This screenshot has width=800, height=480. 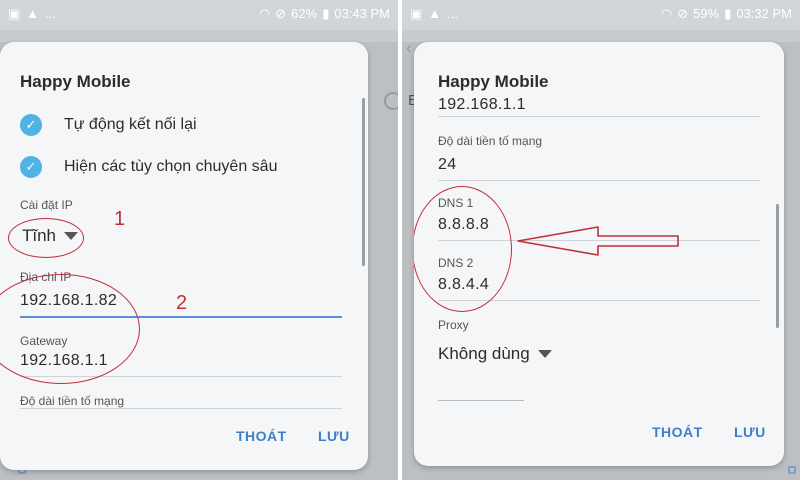 What do you see at coordinates (447, 165) in the screenshot?
I see `prefix-length-input: 24` at bounding box center [447, 165].